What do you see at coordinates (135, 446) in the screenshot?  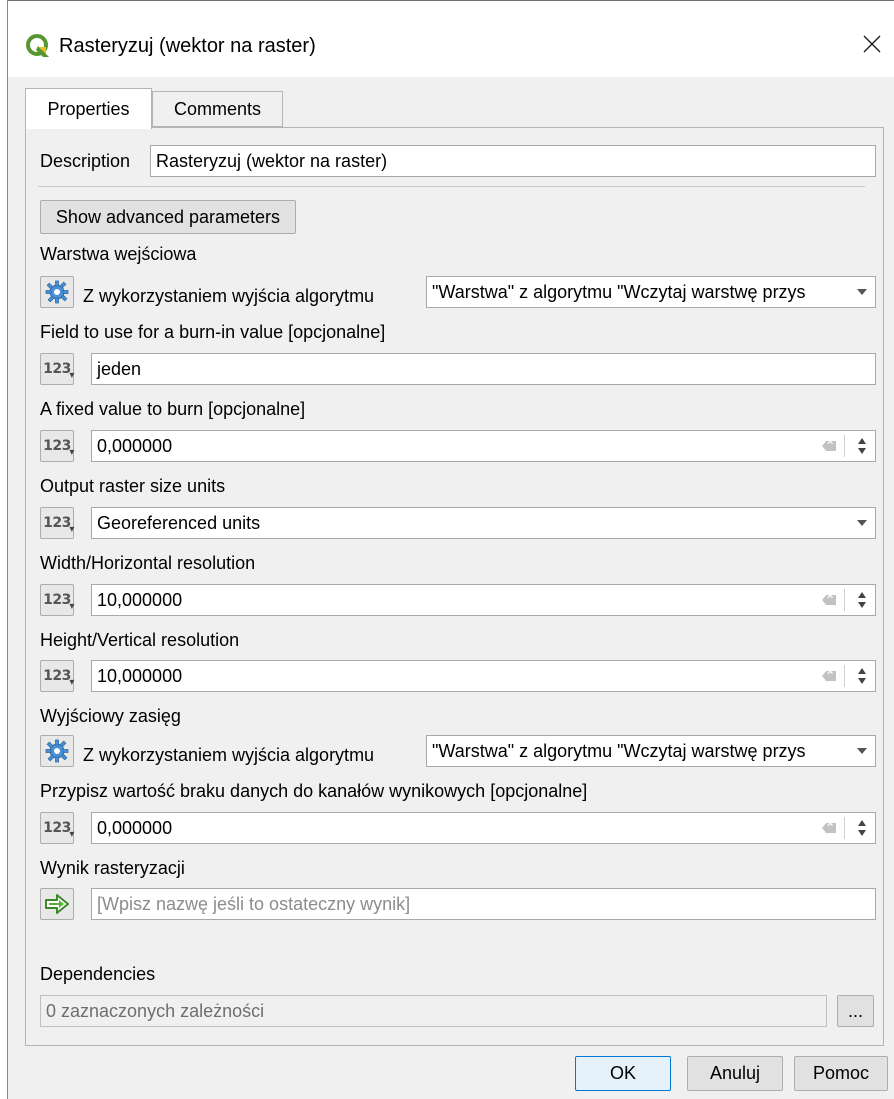 I see `fixed-value-text: 0,000000` at bounding box center [135, 446].